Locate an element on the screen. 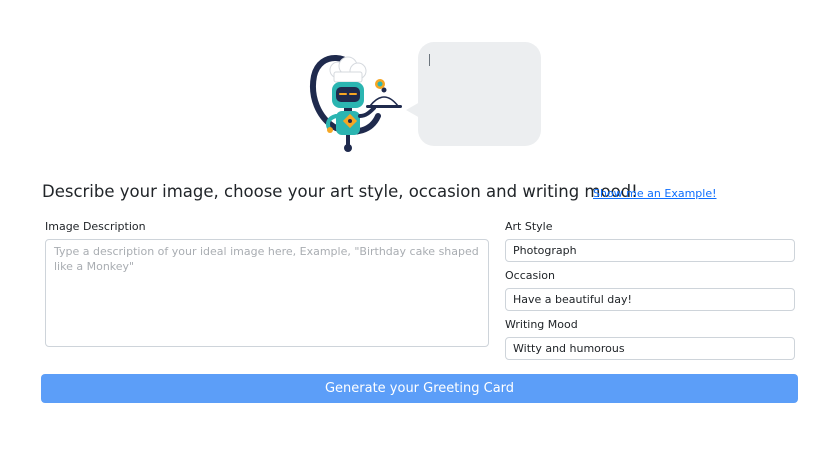 The width and height of the screenshot is (840, 472). occasion-input is located at coordinates (650, 299).